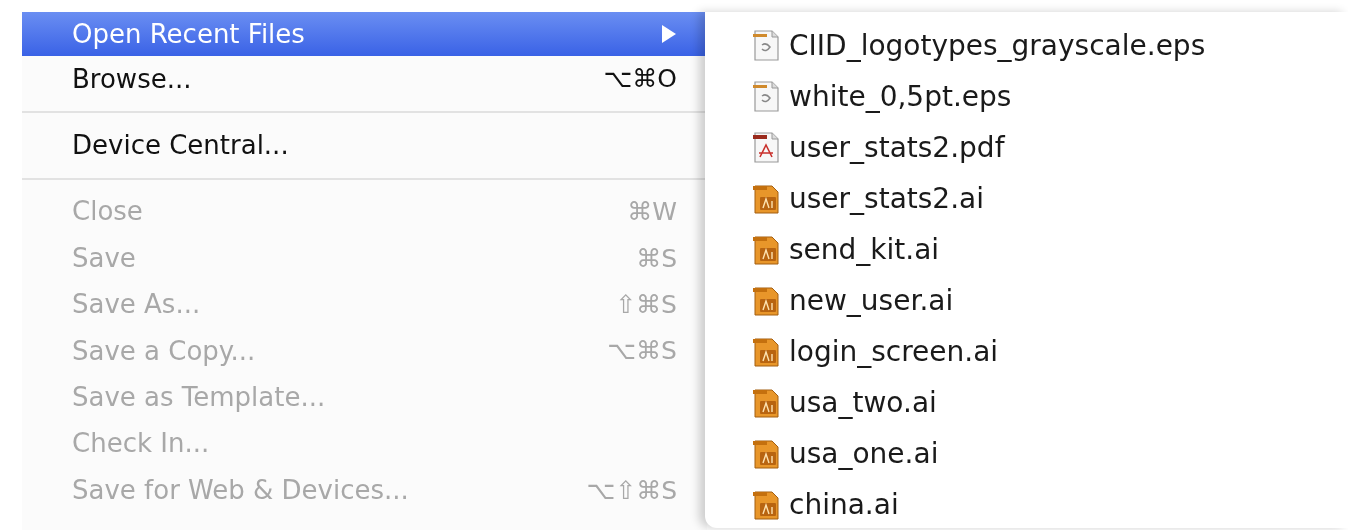 This screenshot has height=530, width=1348. Describe the element at coordinates (640, 79) in the screenshot. I see `shortcut-label: ⌥⌘O` at that location.